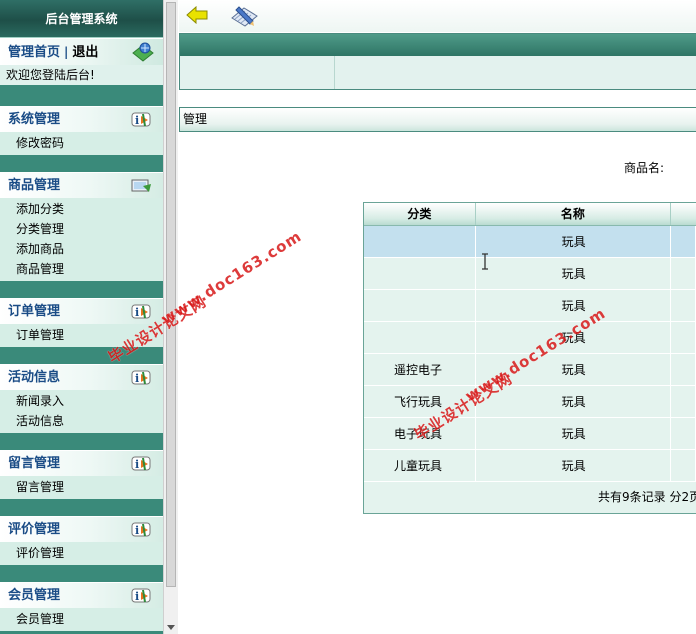 Image resolution: width=696 pixels, height=634 pixels. I want to click on table-row: 飞行玩具 玩具, so click(530, 402).